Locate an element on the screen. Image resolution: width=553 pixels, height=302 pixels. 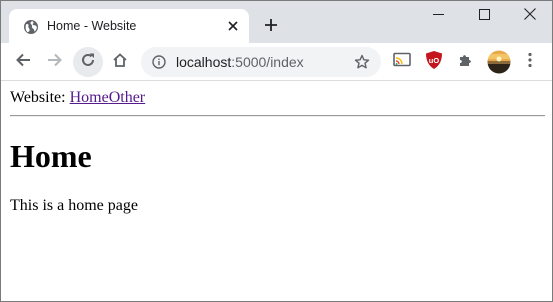
address-bar: localhost:5000/index is located at coordinates (261, 62).